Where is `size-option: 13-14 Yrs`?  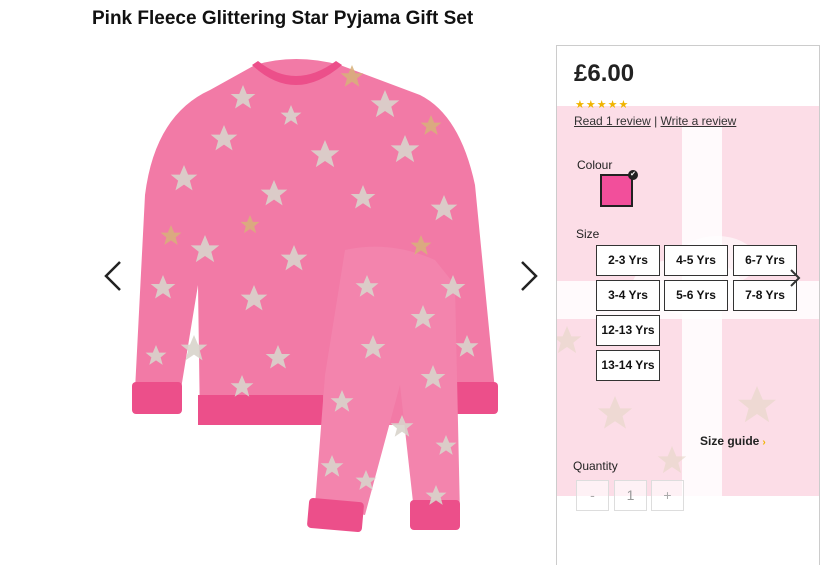
size-option: 13-14 Yrs is located at coordinates (628, 365).